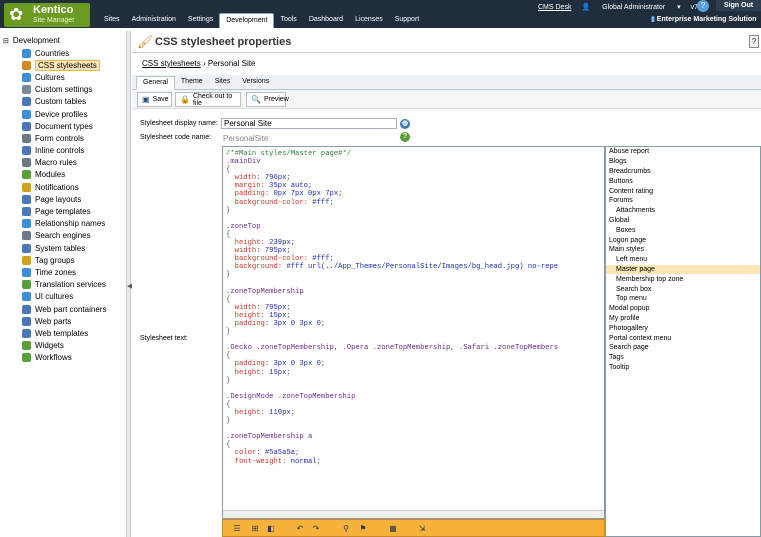 Image resolution: width=761 pixels, height=537 pixels. What do you see at coordinates (26, 260) in the screenshot?
I see `tag-icon` at bounding box center [26, 260].